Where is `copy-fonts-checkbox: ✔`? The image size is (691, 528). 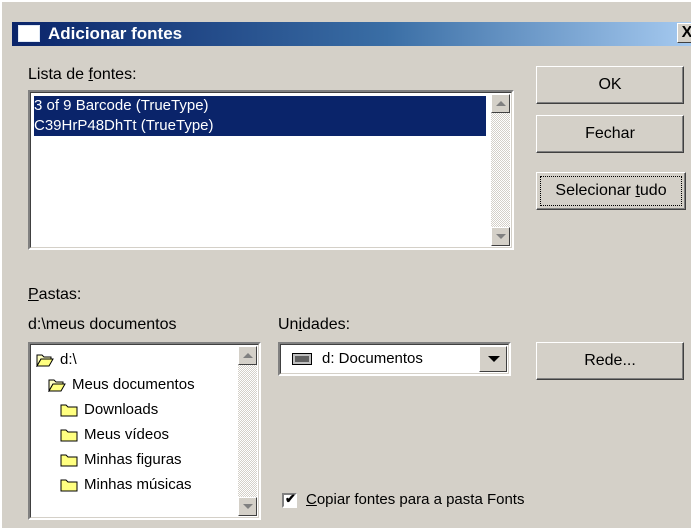 copy-fonts-checkbox: ✔ is located at coordinates (289, 499).